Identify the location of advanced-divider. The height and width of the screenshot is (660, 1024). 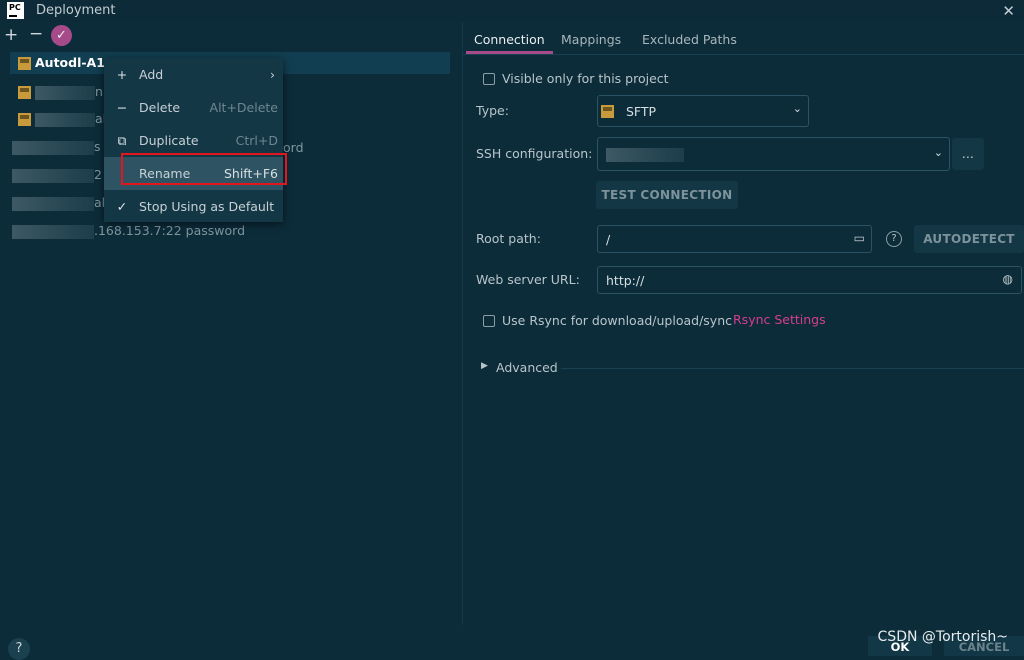
(792, 368).